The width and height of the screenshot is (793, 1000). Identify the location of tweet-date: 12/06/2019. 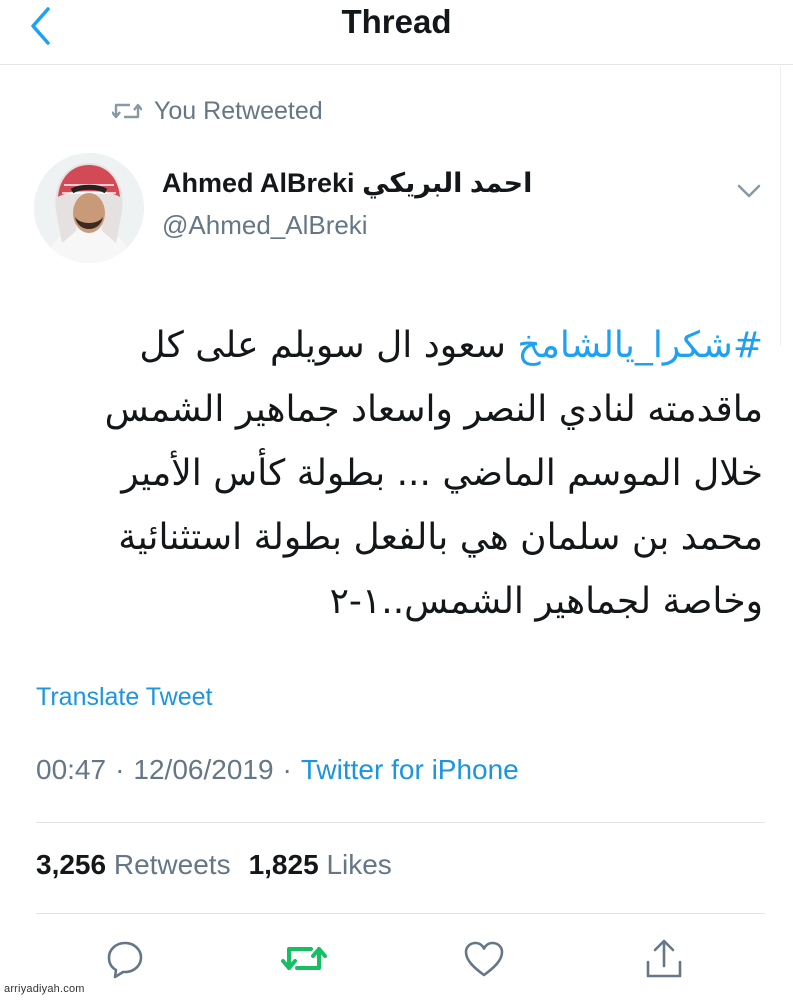
(203, 769).